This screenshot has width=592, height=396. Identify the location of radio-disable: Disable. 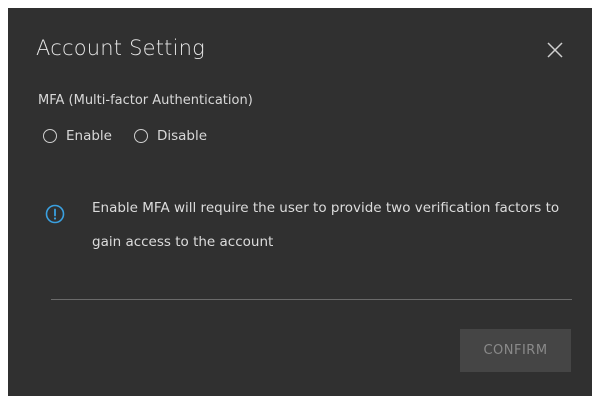
(170, 136).